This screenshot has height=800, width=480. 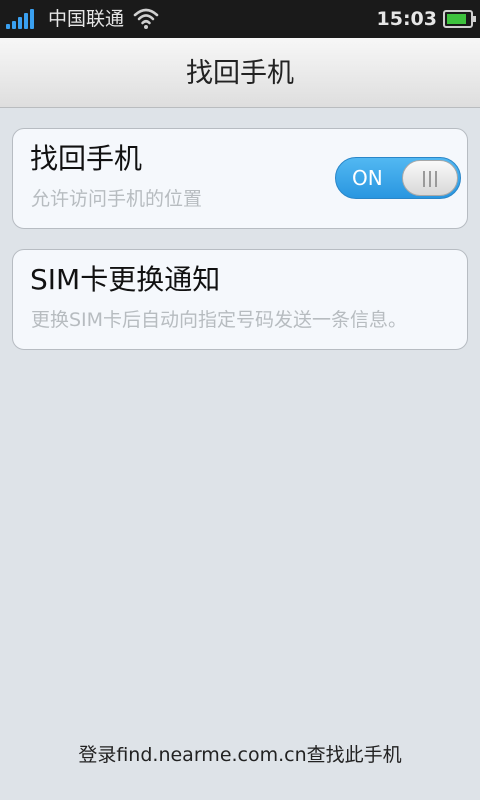 What do you see at coordinates (406, 19) in the screenshot?
I see `clock: 15:03` at bounding box center [406, 19].